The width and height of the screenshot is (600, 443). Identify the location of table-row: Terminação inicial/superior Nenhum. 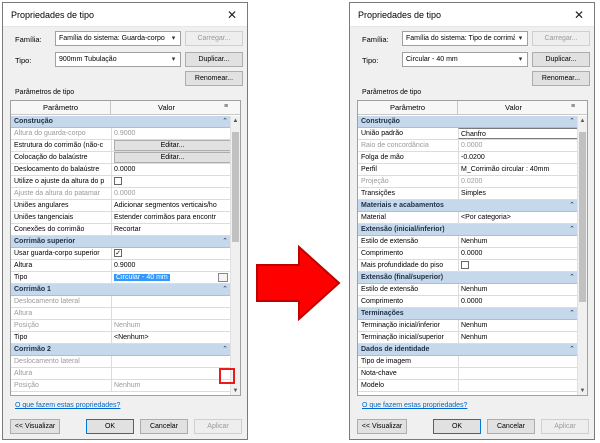
(468, 338).